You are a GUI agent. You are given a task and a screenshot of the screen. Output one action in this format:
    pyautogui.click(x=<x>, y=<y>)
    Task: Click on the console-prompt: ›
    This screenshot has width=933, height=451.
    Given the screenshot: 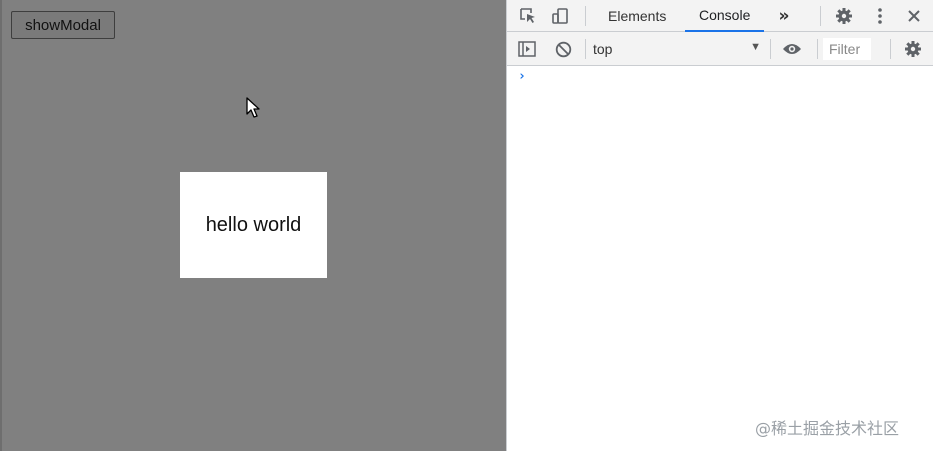 What is the action you would take?
    pyautogui.click(x=522, y=76)
    